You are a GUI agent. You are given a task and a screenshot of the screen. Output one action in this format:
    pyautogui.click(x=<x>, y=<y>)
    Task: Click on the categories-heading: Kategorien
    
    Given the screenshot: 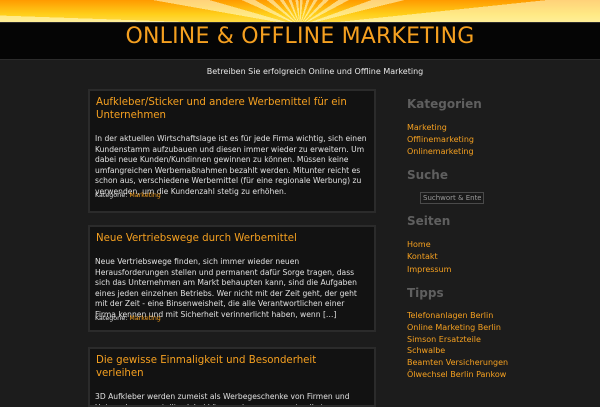 What is the action you would take?
    pyautogui.click(x=444, y=104)
    